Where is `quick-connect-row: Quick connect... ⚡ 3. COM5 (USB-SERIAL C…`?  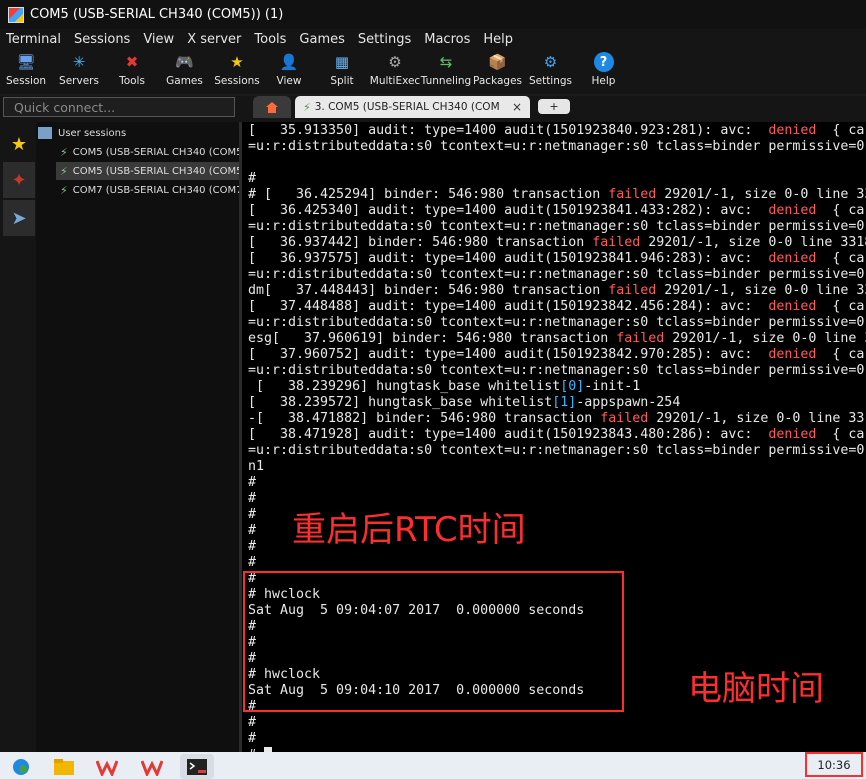
quick-connect-row: Quick connect... ⚡ 3. COM5 (USB-SERIAL C… is located at coordinates (433, 109).